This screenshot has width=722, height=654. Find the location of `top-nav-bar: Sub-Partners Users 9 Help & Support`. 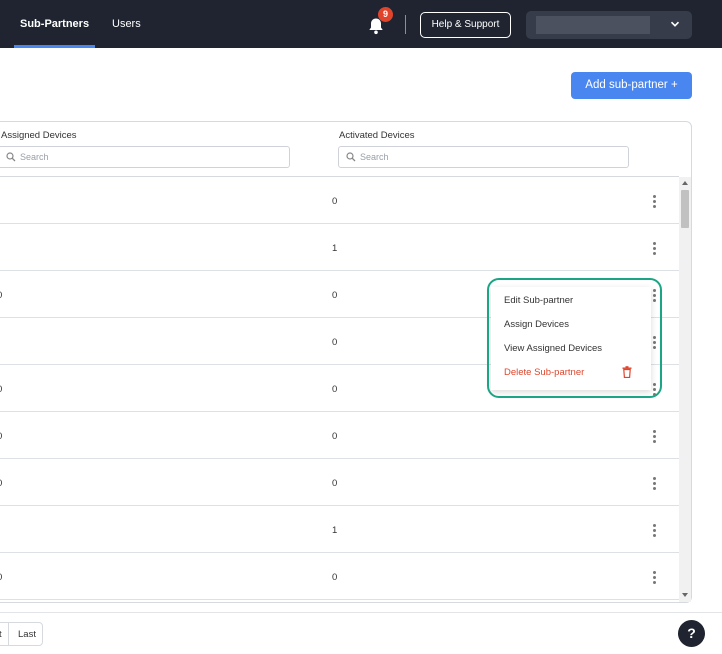

top-nav-bar: Sub-Partners Users 9 Help & Support is located at coordinates (361, 24).